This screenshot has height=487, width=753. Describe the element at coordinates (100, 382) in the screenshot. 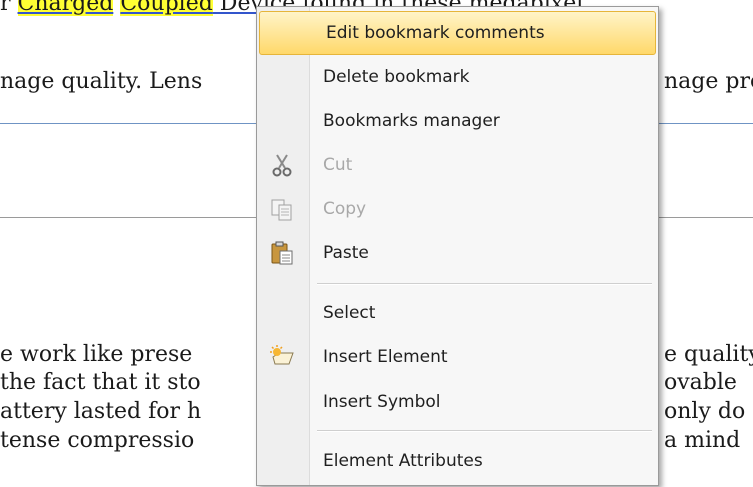

I see `body-line: the fact that it sto` at that location.